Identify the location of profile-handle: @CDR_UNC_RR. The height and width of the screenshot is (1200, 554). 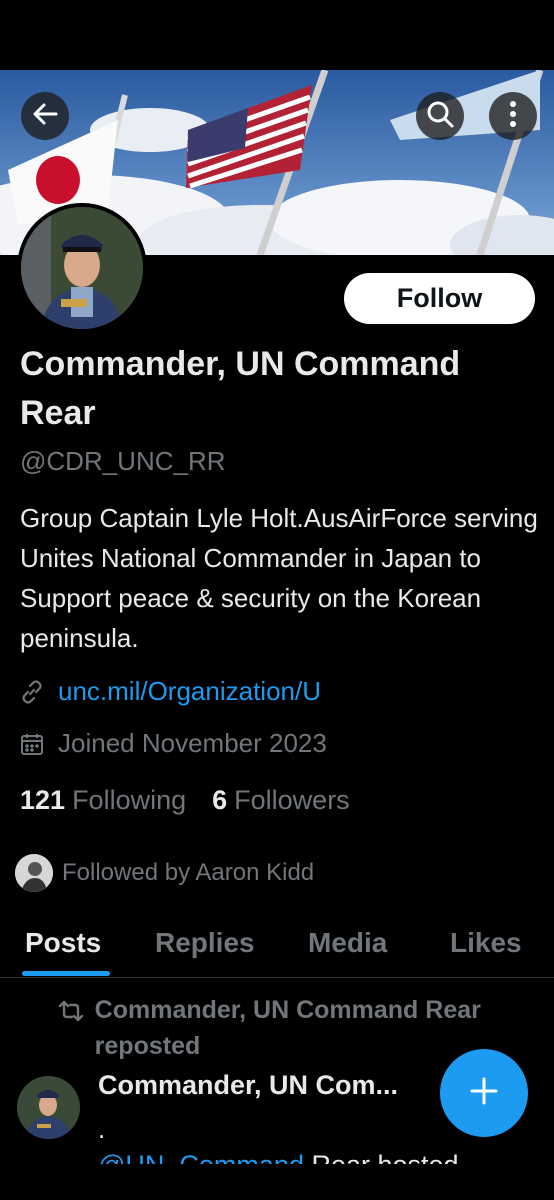
(123, 461).